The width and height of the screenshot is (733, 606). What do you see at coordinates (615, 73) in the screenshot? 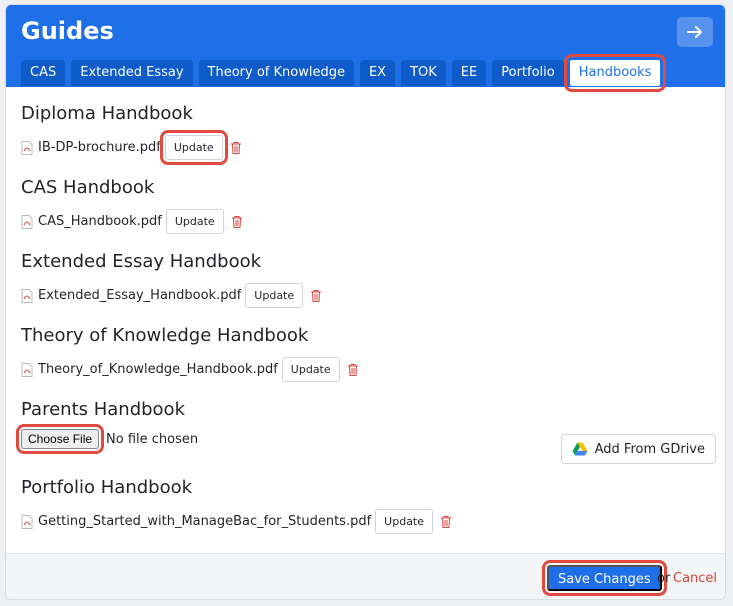
I see `tab-handbooks: Handbooks` at bounding box center [615, 73].